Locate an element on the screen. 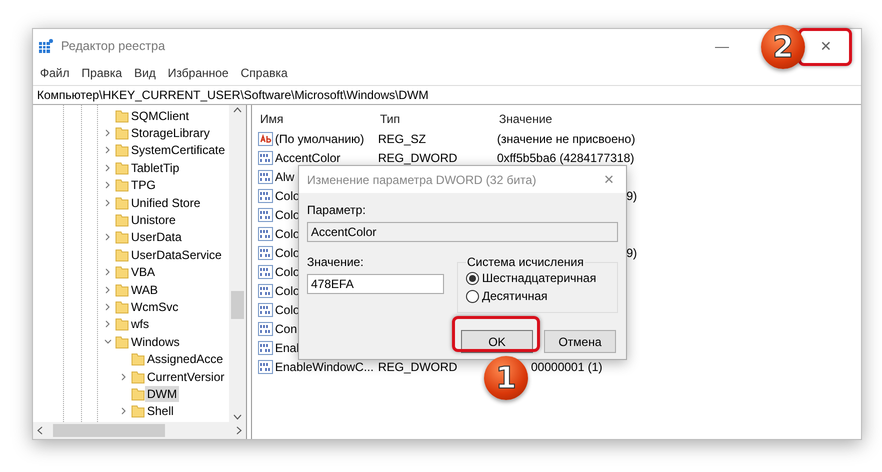 The image size is (882, 472). horizontal-scrollbar is located at coordinates (139, 430).